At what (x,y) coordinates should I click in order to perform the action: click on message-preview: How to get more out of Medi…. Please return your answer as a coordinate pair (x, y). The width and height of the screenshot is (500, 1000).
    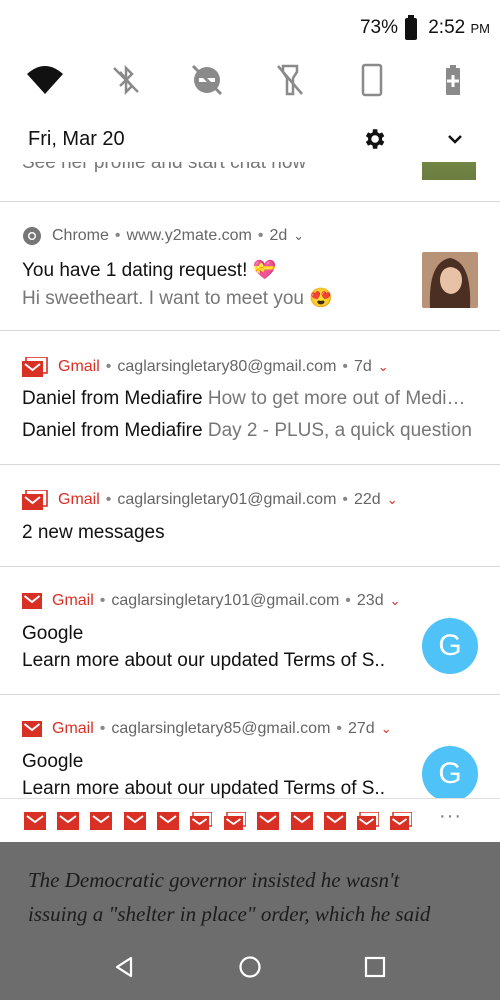
    Looking at the image, I should click on (336, 398).